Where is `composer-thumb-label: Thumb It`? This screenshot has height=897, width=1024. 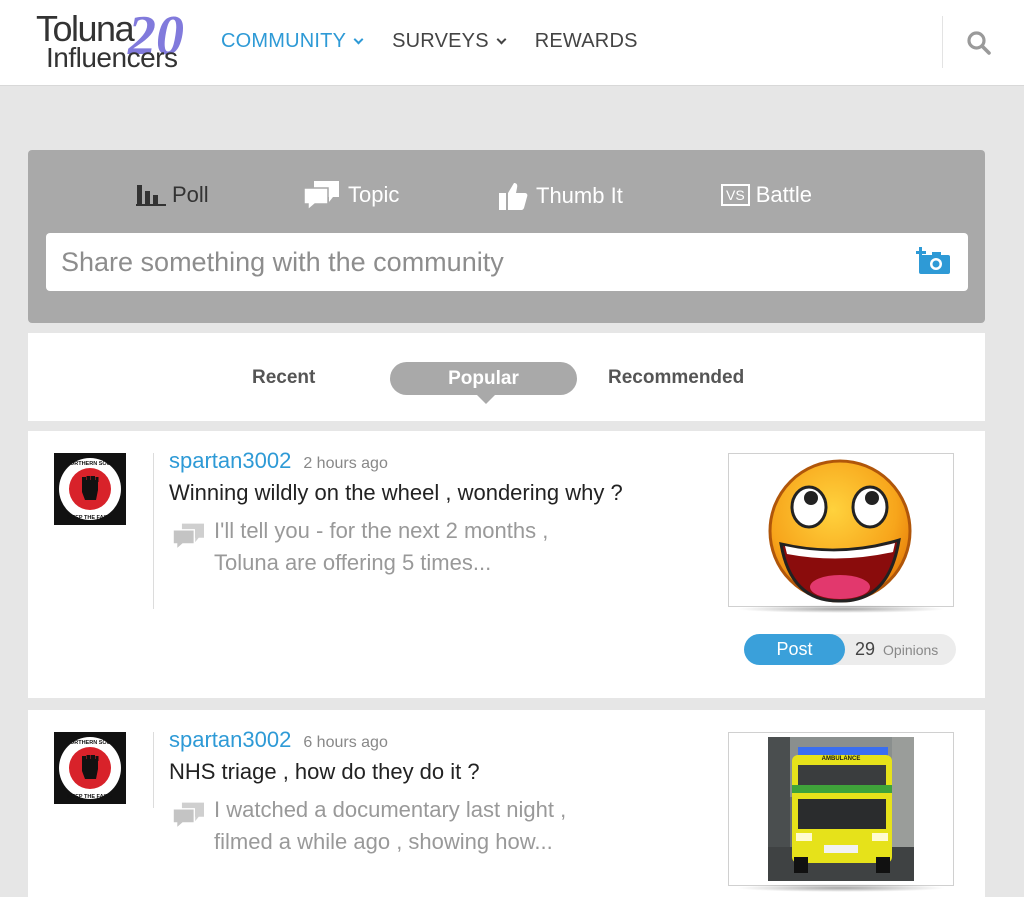 composer-thumb-label: Thumb It is located at coordinates (579, 195).